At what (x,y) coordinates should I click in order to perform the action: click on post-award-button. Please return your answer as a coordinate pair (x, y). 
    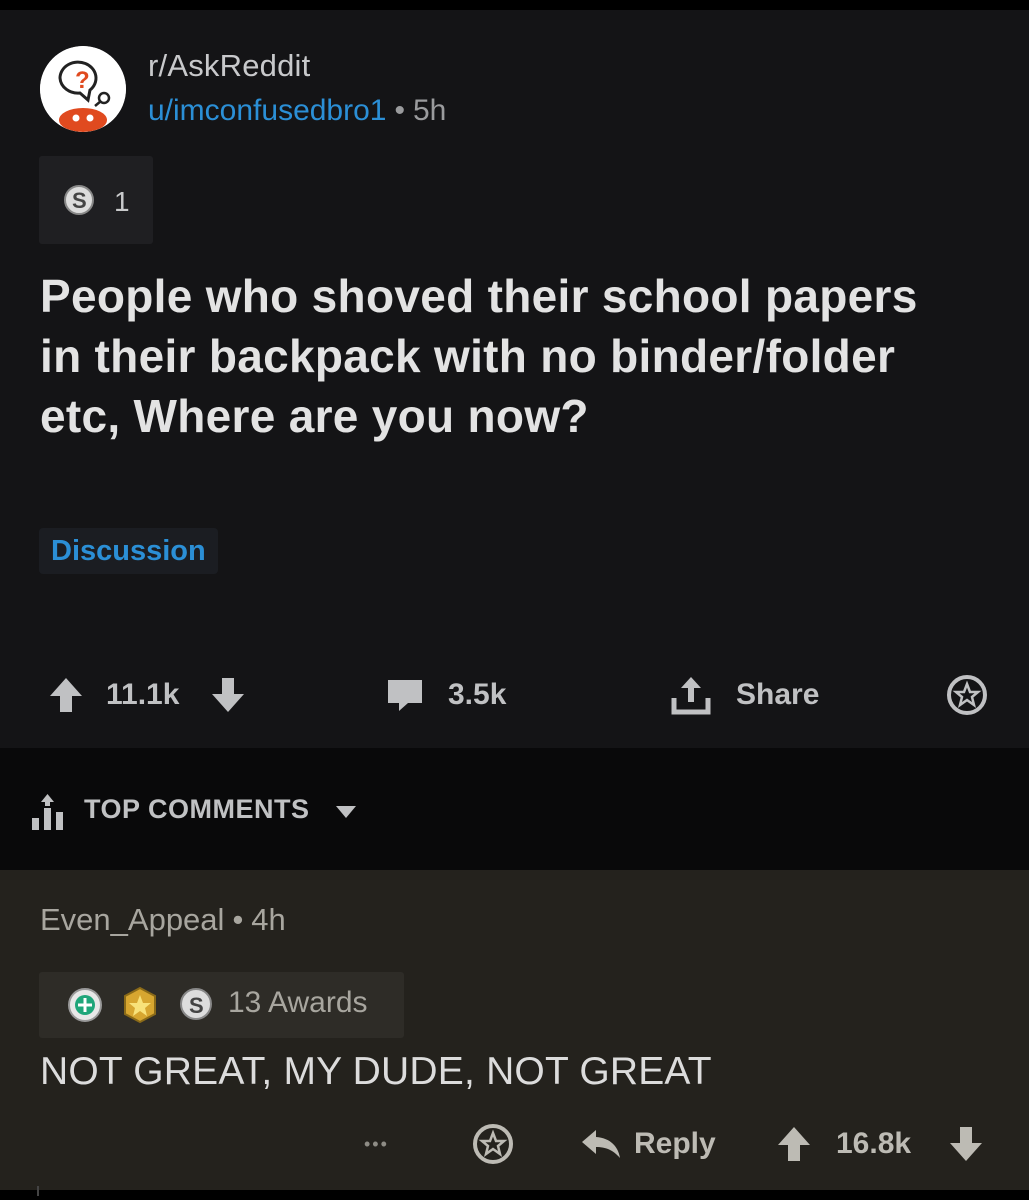
    Looking at the image, I should click on (967, 695).